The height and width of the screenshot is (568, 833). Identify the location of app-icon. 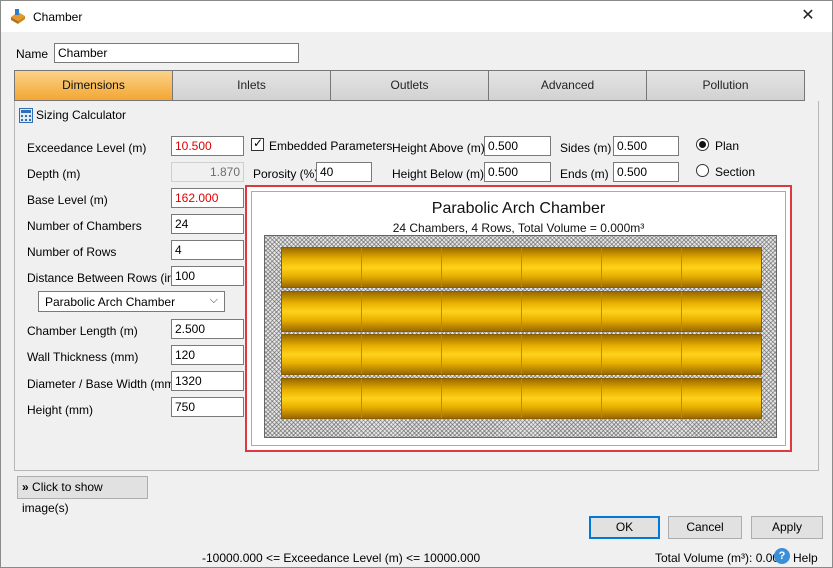
(18, 16).